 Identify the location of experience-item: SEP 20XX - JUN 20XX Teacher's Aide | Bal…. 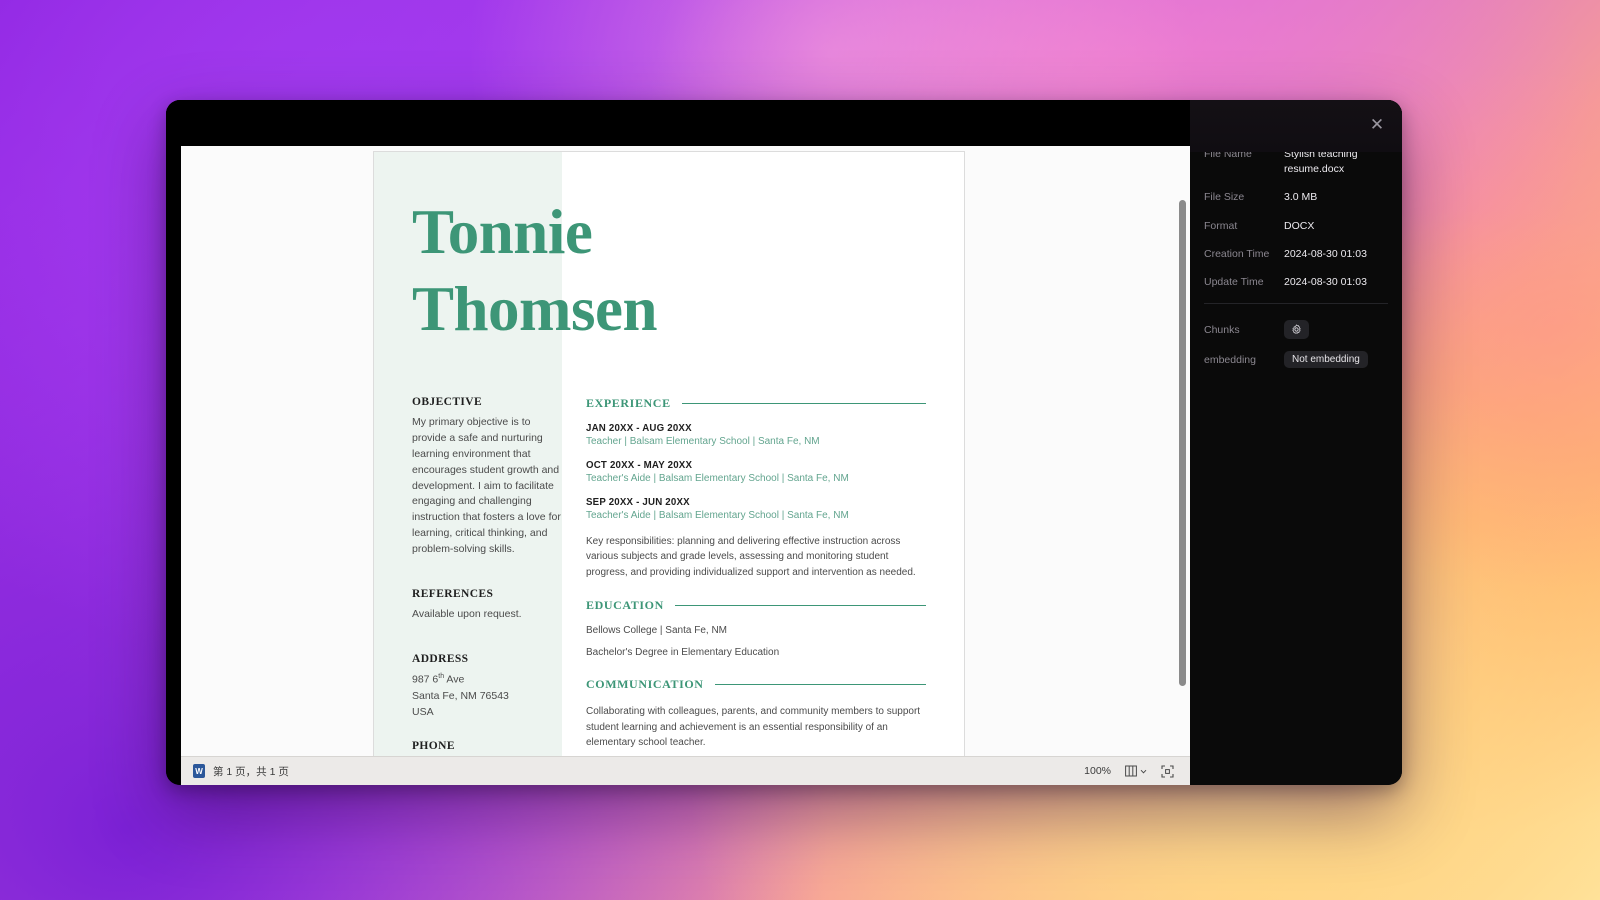
(756, 509).